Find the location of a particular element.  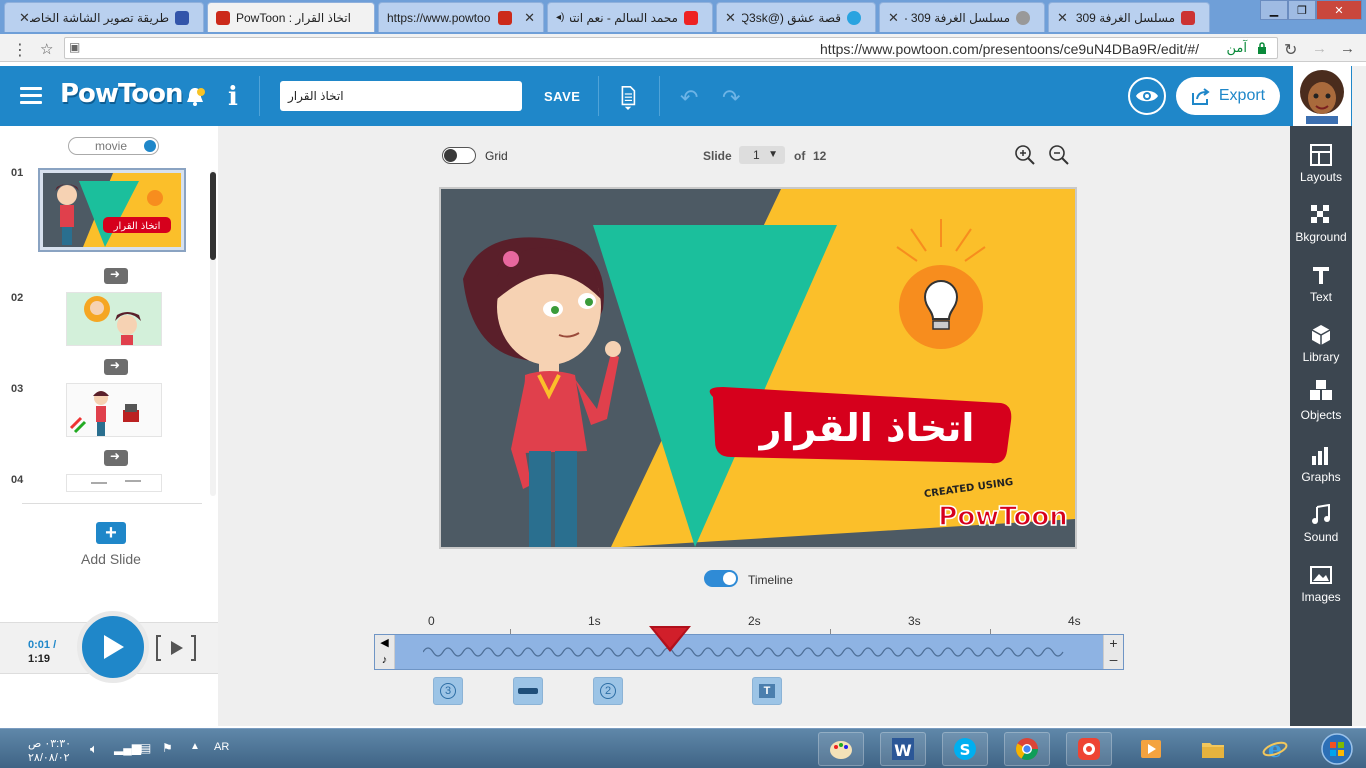

minimize-icon: ▁ is located at coordinates (1274, 10).